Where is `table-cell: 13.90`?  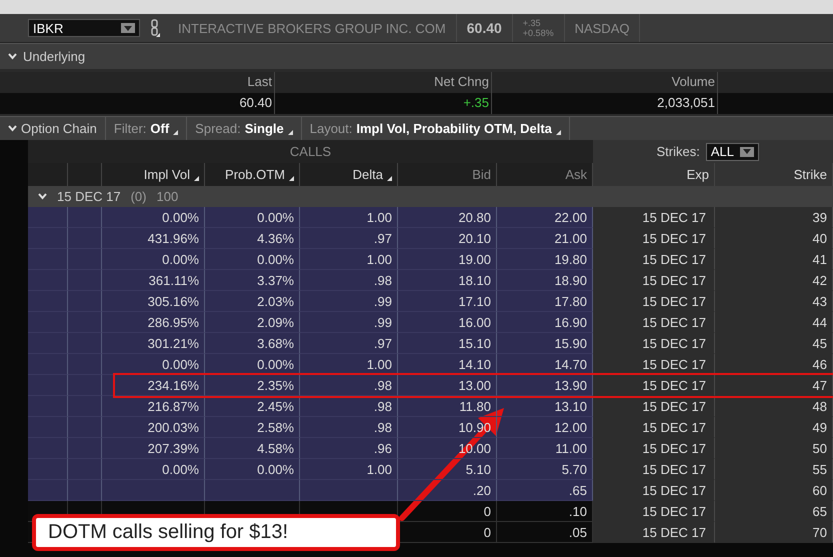 table-cell: 13.90 is located at coordinates (545, 385).